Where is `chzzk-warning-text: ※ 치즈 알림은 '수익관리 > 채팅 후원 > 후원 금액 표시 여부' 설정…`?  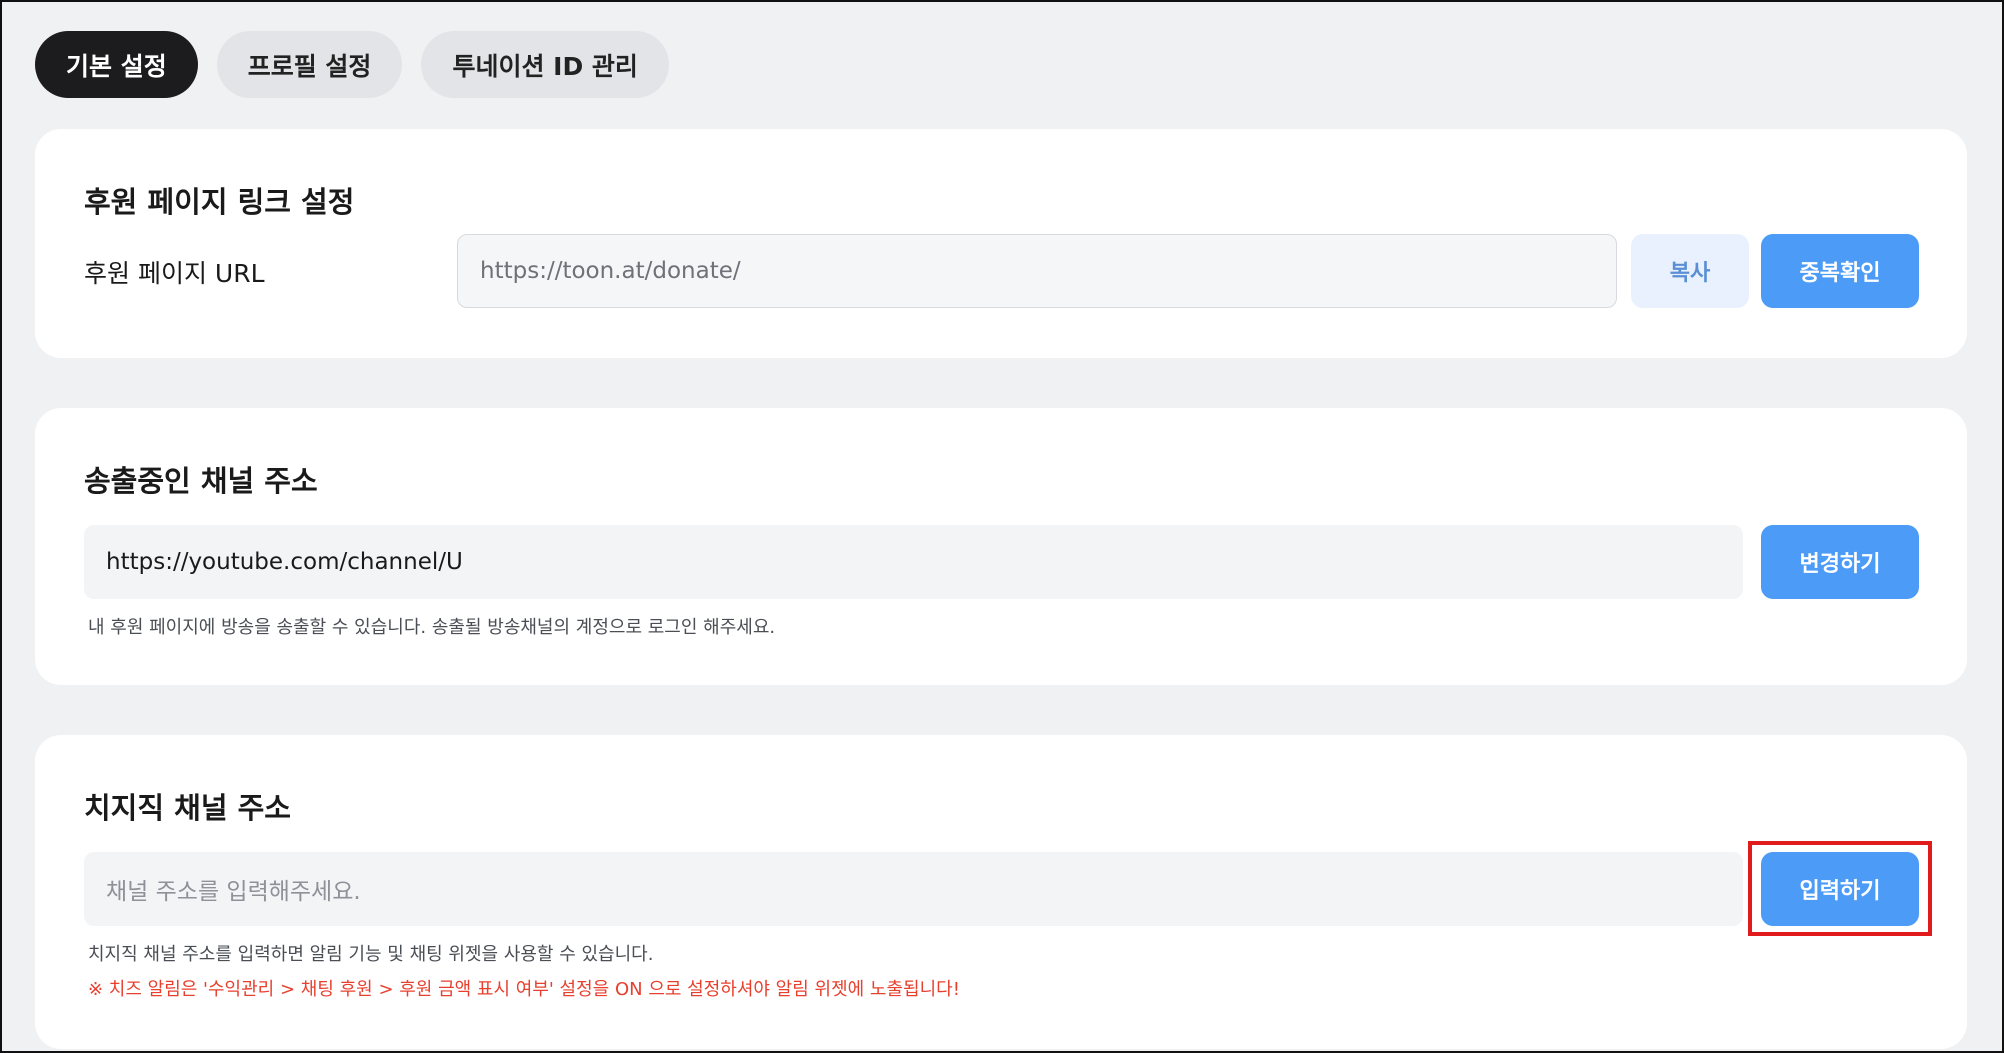
chzzk-warning-text: ※ 치즈 알림은 '수익관리 > 채팅 후원 > 후원 금액 표시 여부' 설정… is located at coordinates (524, 989).